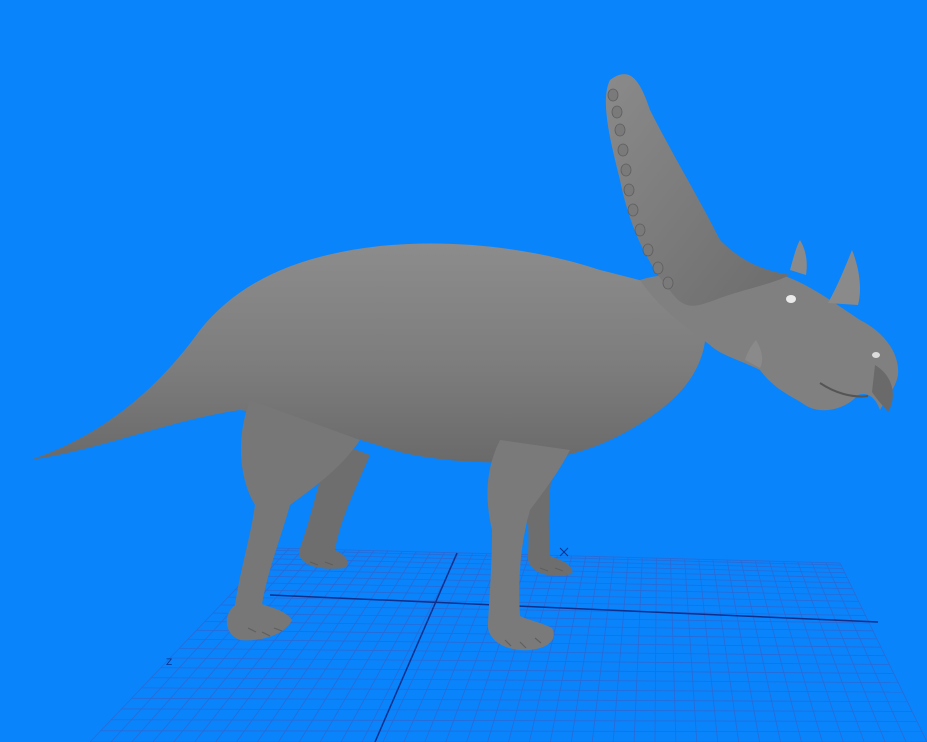  I want to click on nose-horn, so click(844, 277).